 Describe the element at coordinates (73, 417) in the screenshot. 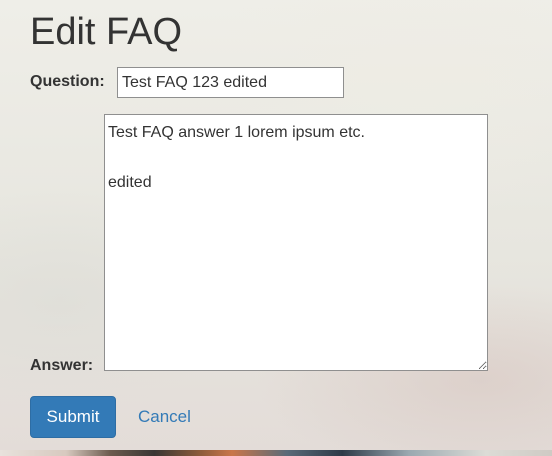

I see `submit-button: Submit` at that location.